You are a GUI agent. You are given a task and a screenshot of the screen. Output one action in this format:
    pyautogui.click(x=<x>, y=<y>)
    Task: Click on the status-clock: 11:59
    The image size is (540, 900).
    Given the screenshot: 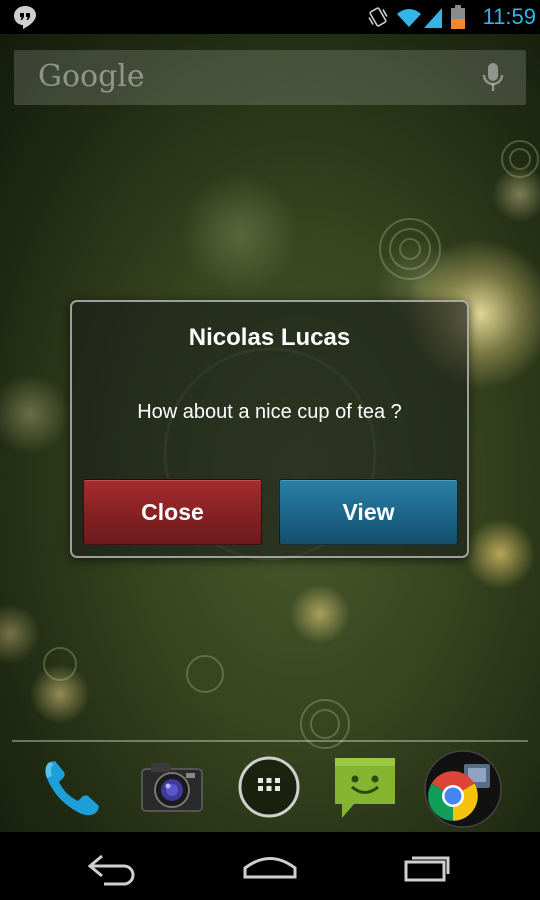 What is the action you would take?
    pyautogui.click(x=509, y=16)
    